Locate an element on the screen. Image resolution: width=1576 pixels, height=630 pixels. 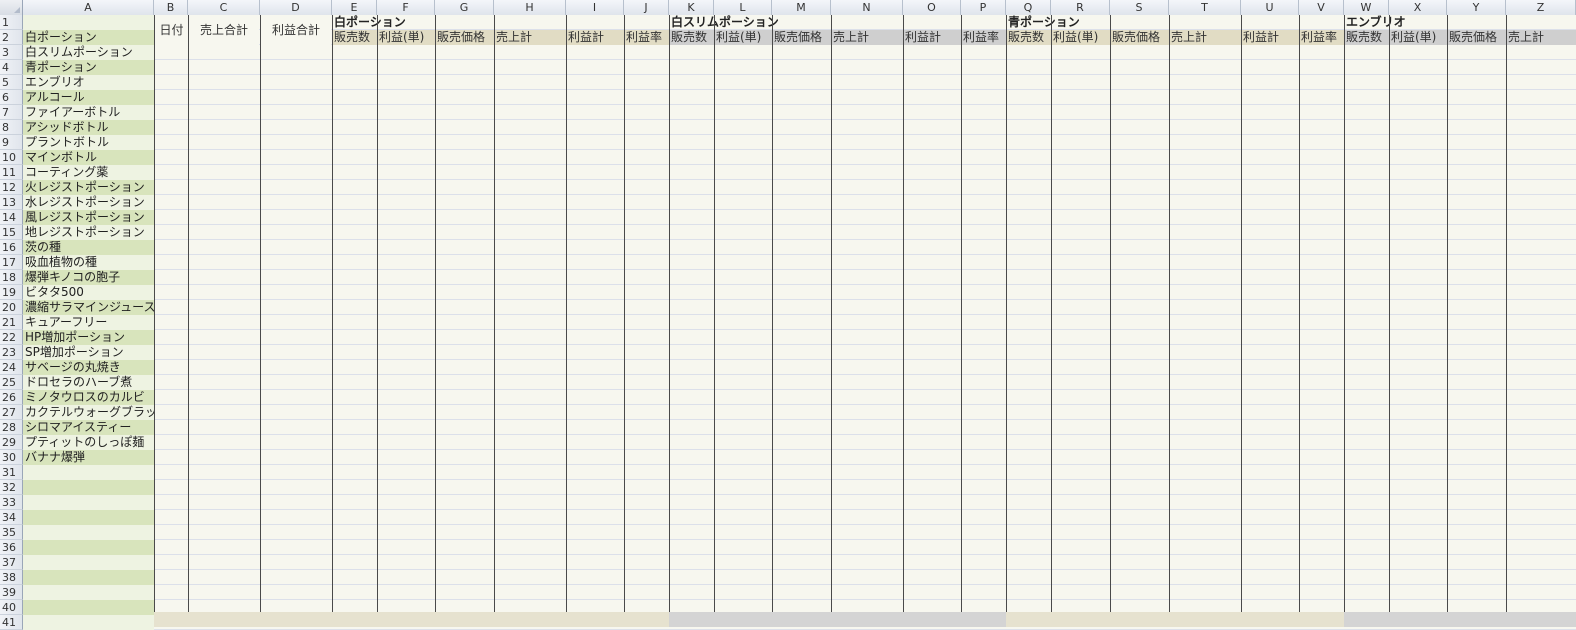
row-header-18: 18 is located at coordinates (11, 277).